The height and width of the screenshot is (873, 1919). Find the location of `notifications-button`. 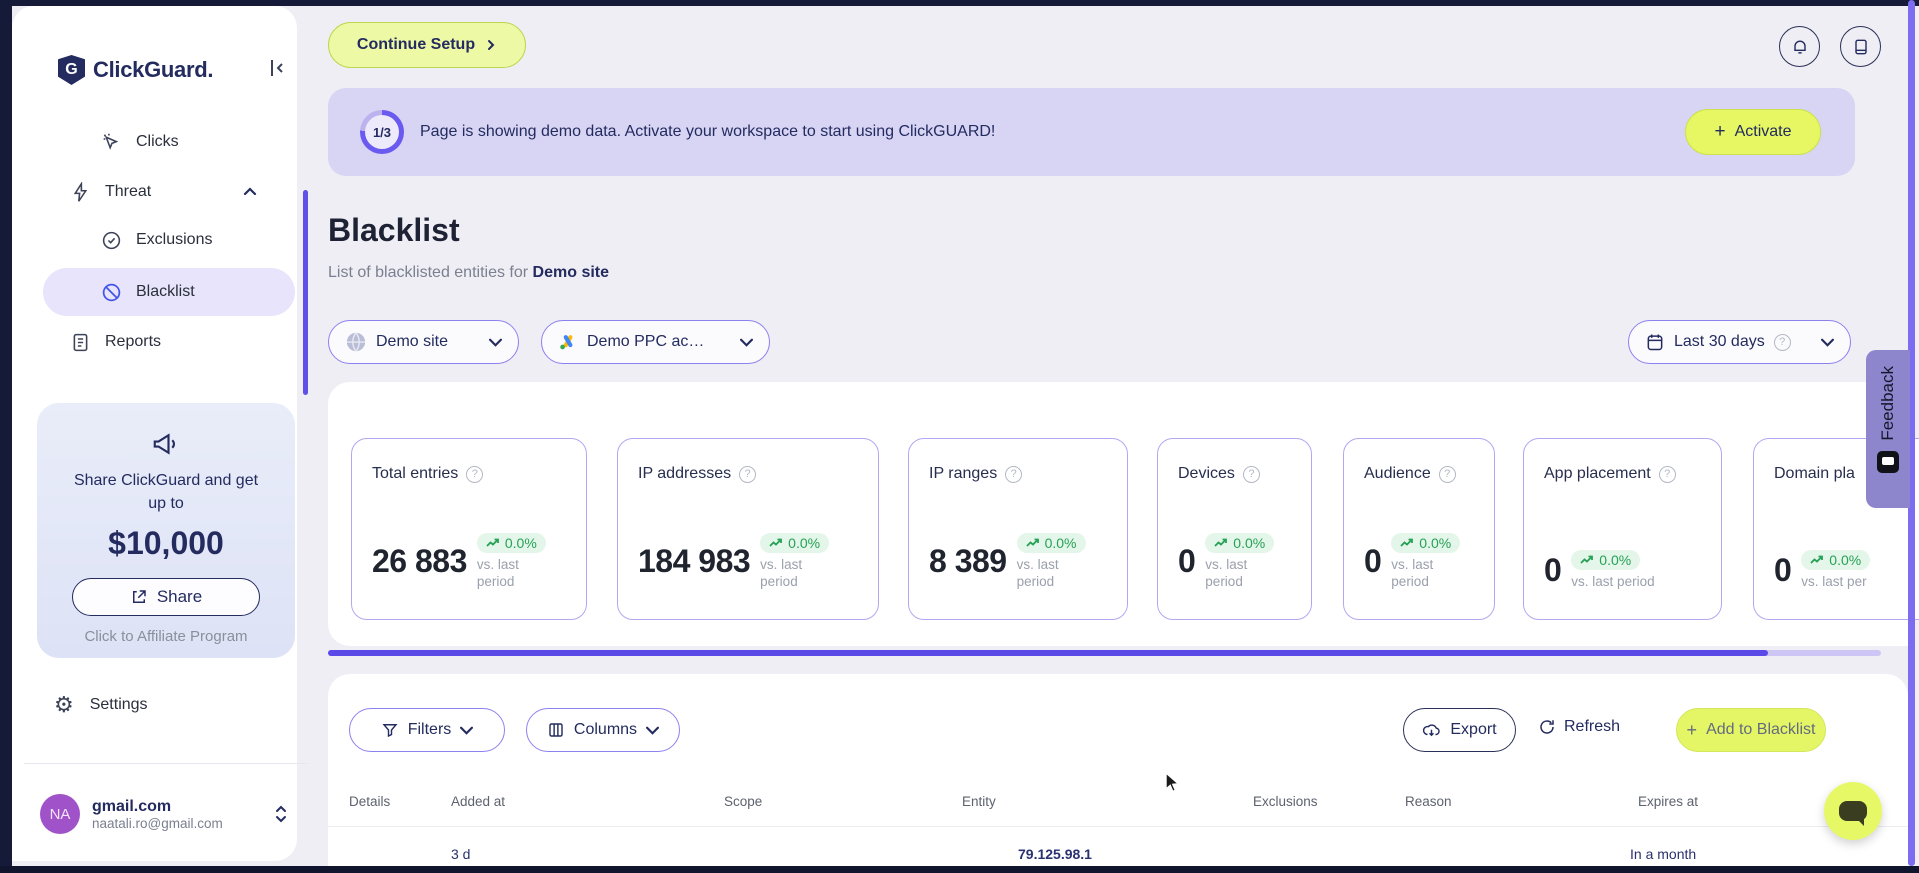

notifications-button is located at coordinates (1799, 46).